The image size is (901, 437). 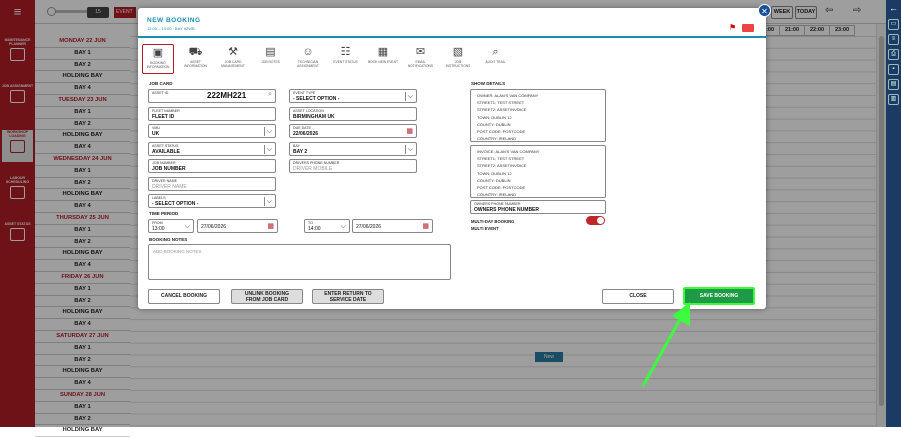 I want to click on annotation-arrow, so click(x=665, y=344).